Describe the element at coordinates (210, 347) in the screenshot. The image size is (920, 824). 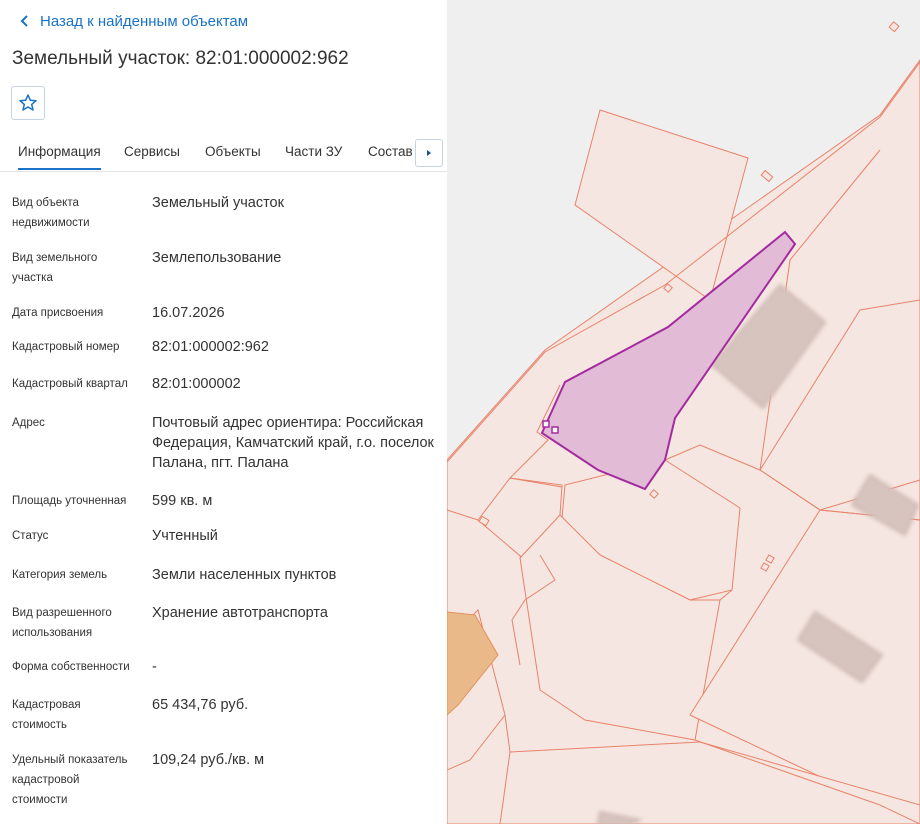
I see `info-value: 82:01:000002:962` at that location.